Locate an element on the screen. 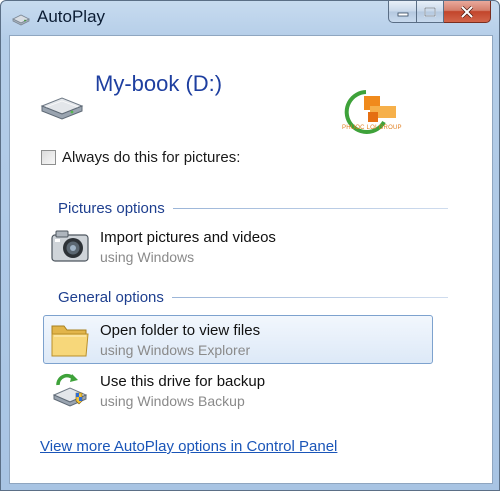  option-subtitle: using Windows Explorer is located at coordinates (175, 350).